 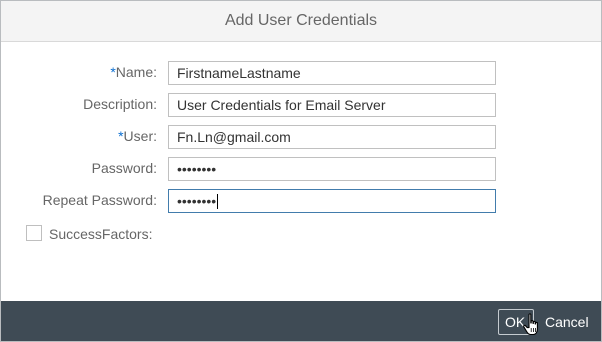 I want to click on password-label: Password:, so click(x=124, y=168).